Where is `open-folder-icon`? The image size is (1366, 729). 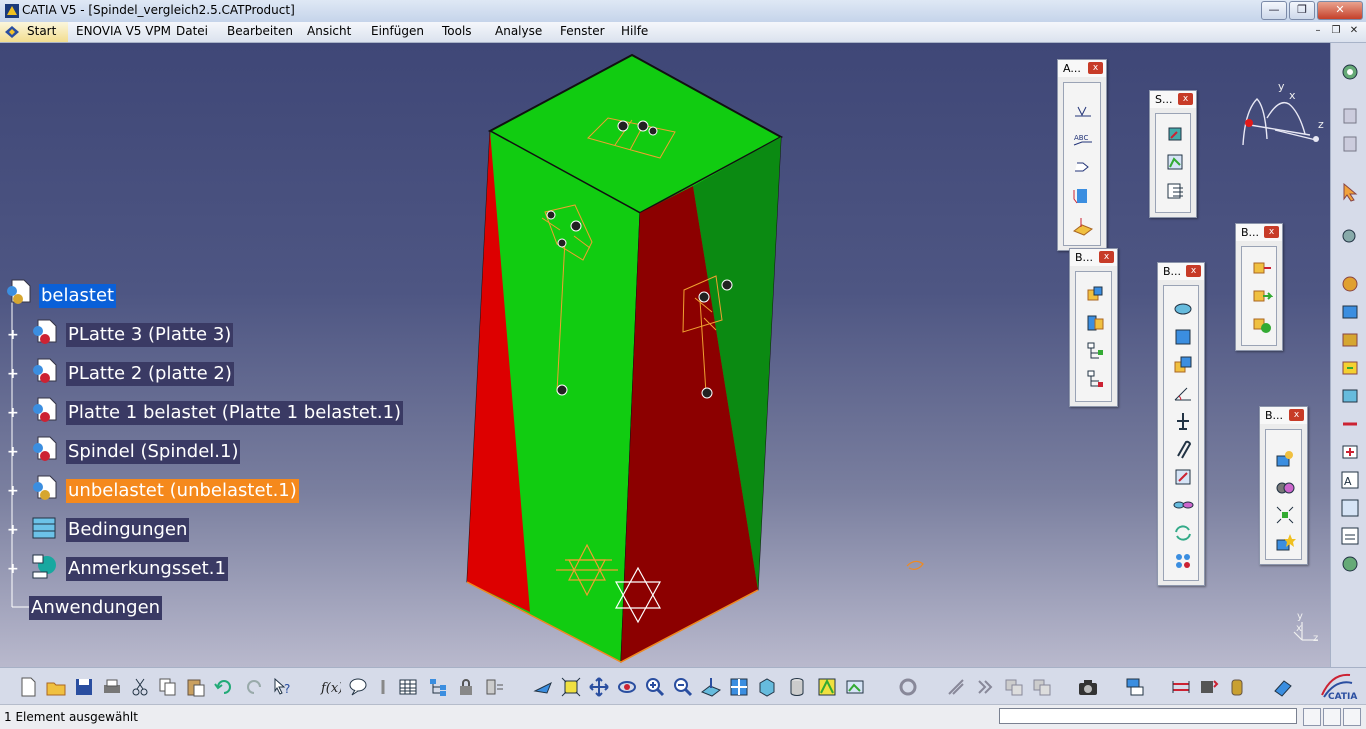 open-folder-icon is located at coordinates (56, 687).